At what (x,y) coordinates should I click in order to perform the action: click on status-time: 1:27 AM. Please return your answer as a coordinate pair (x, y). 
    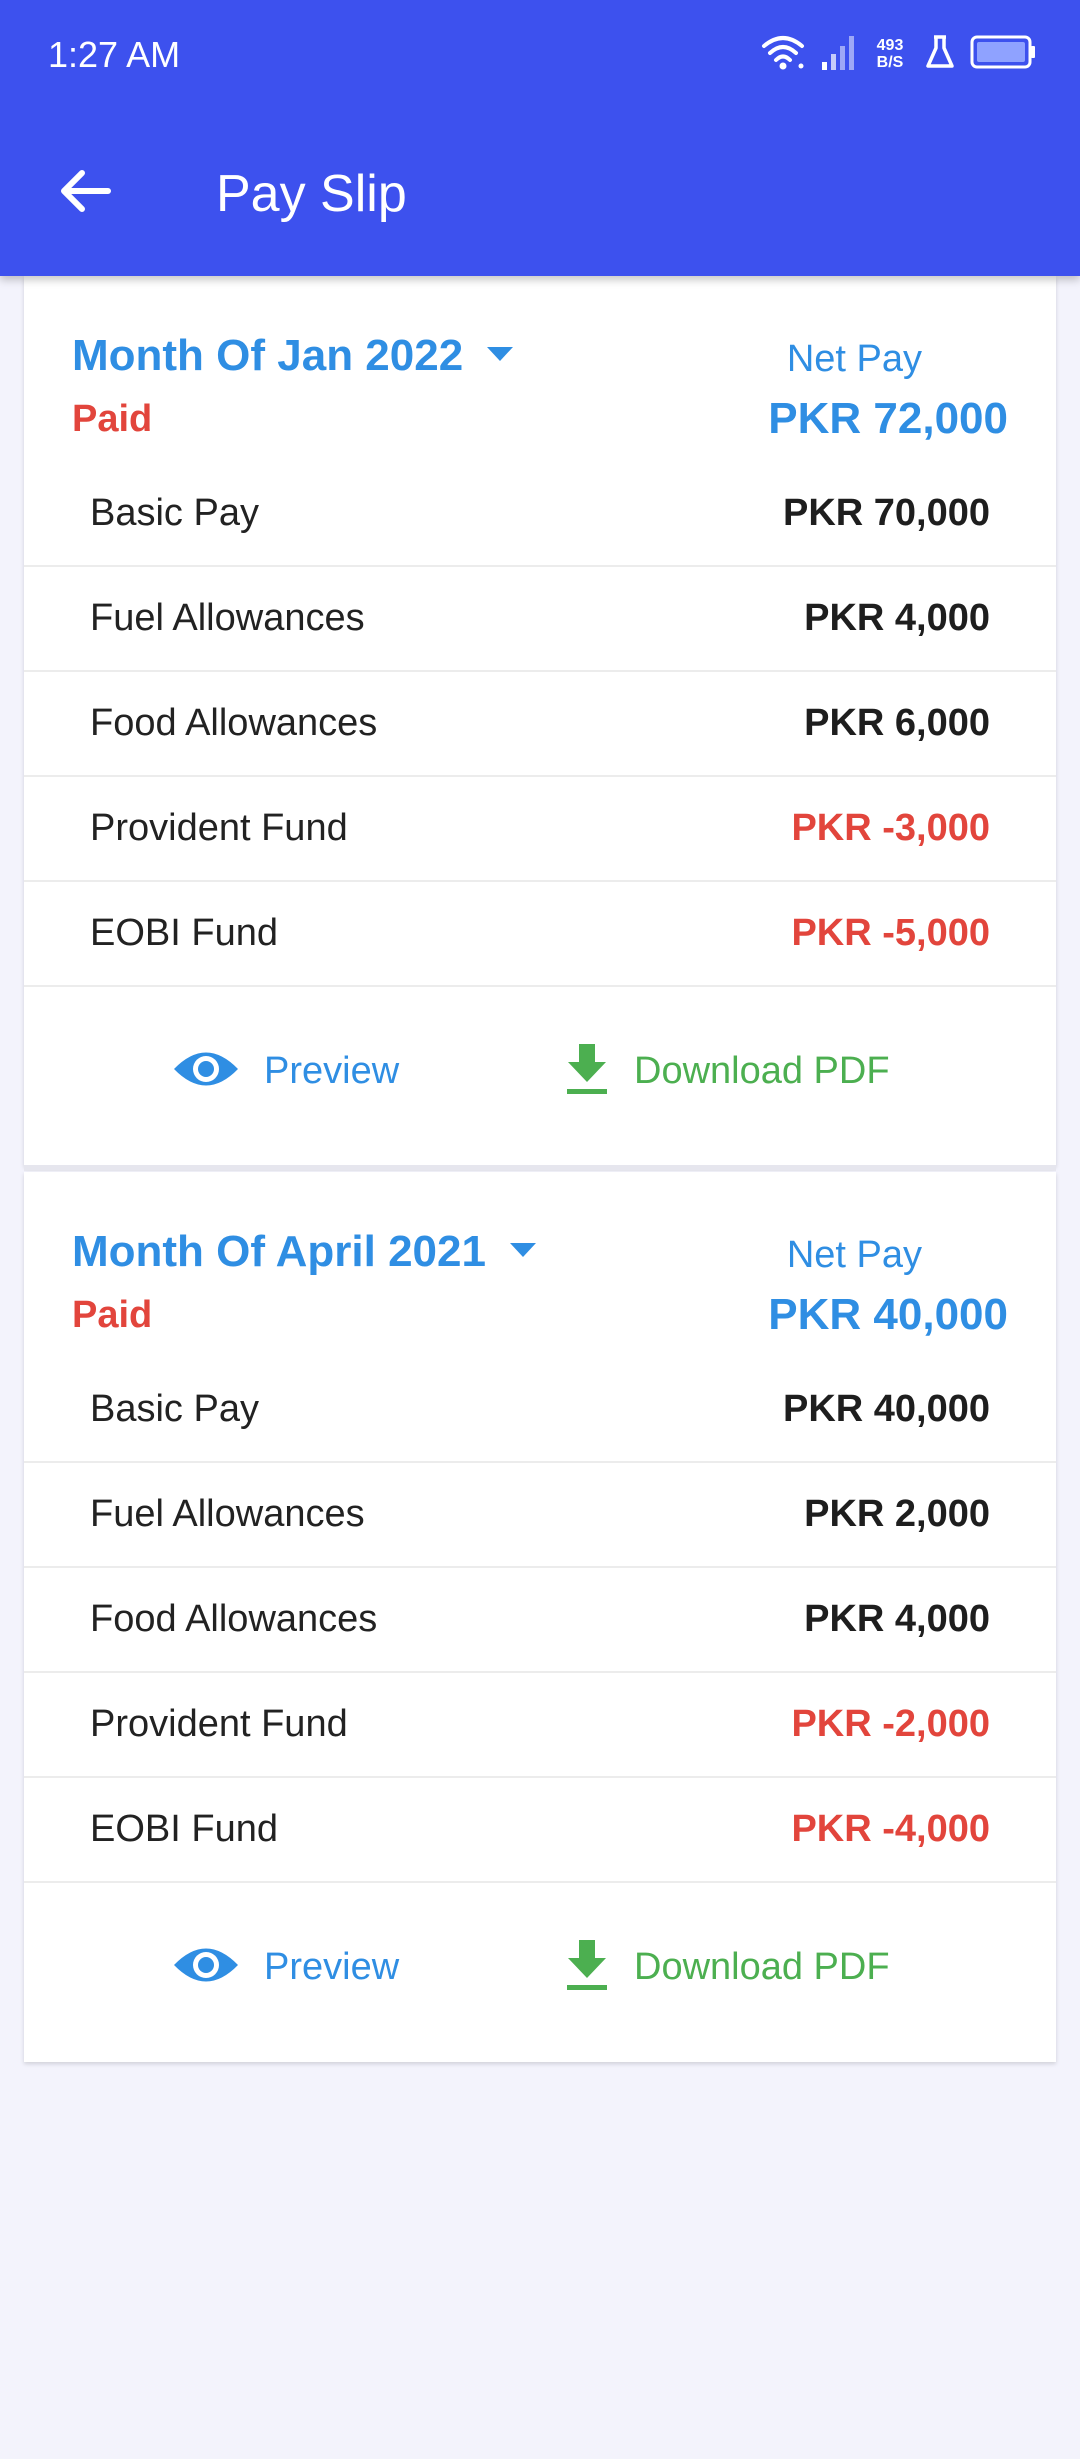
    Looking at the image, I should click on (114, 54).